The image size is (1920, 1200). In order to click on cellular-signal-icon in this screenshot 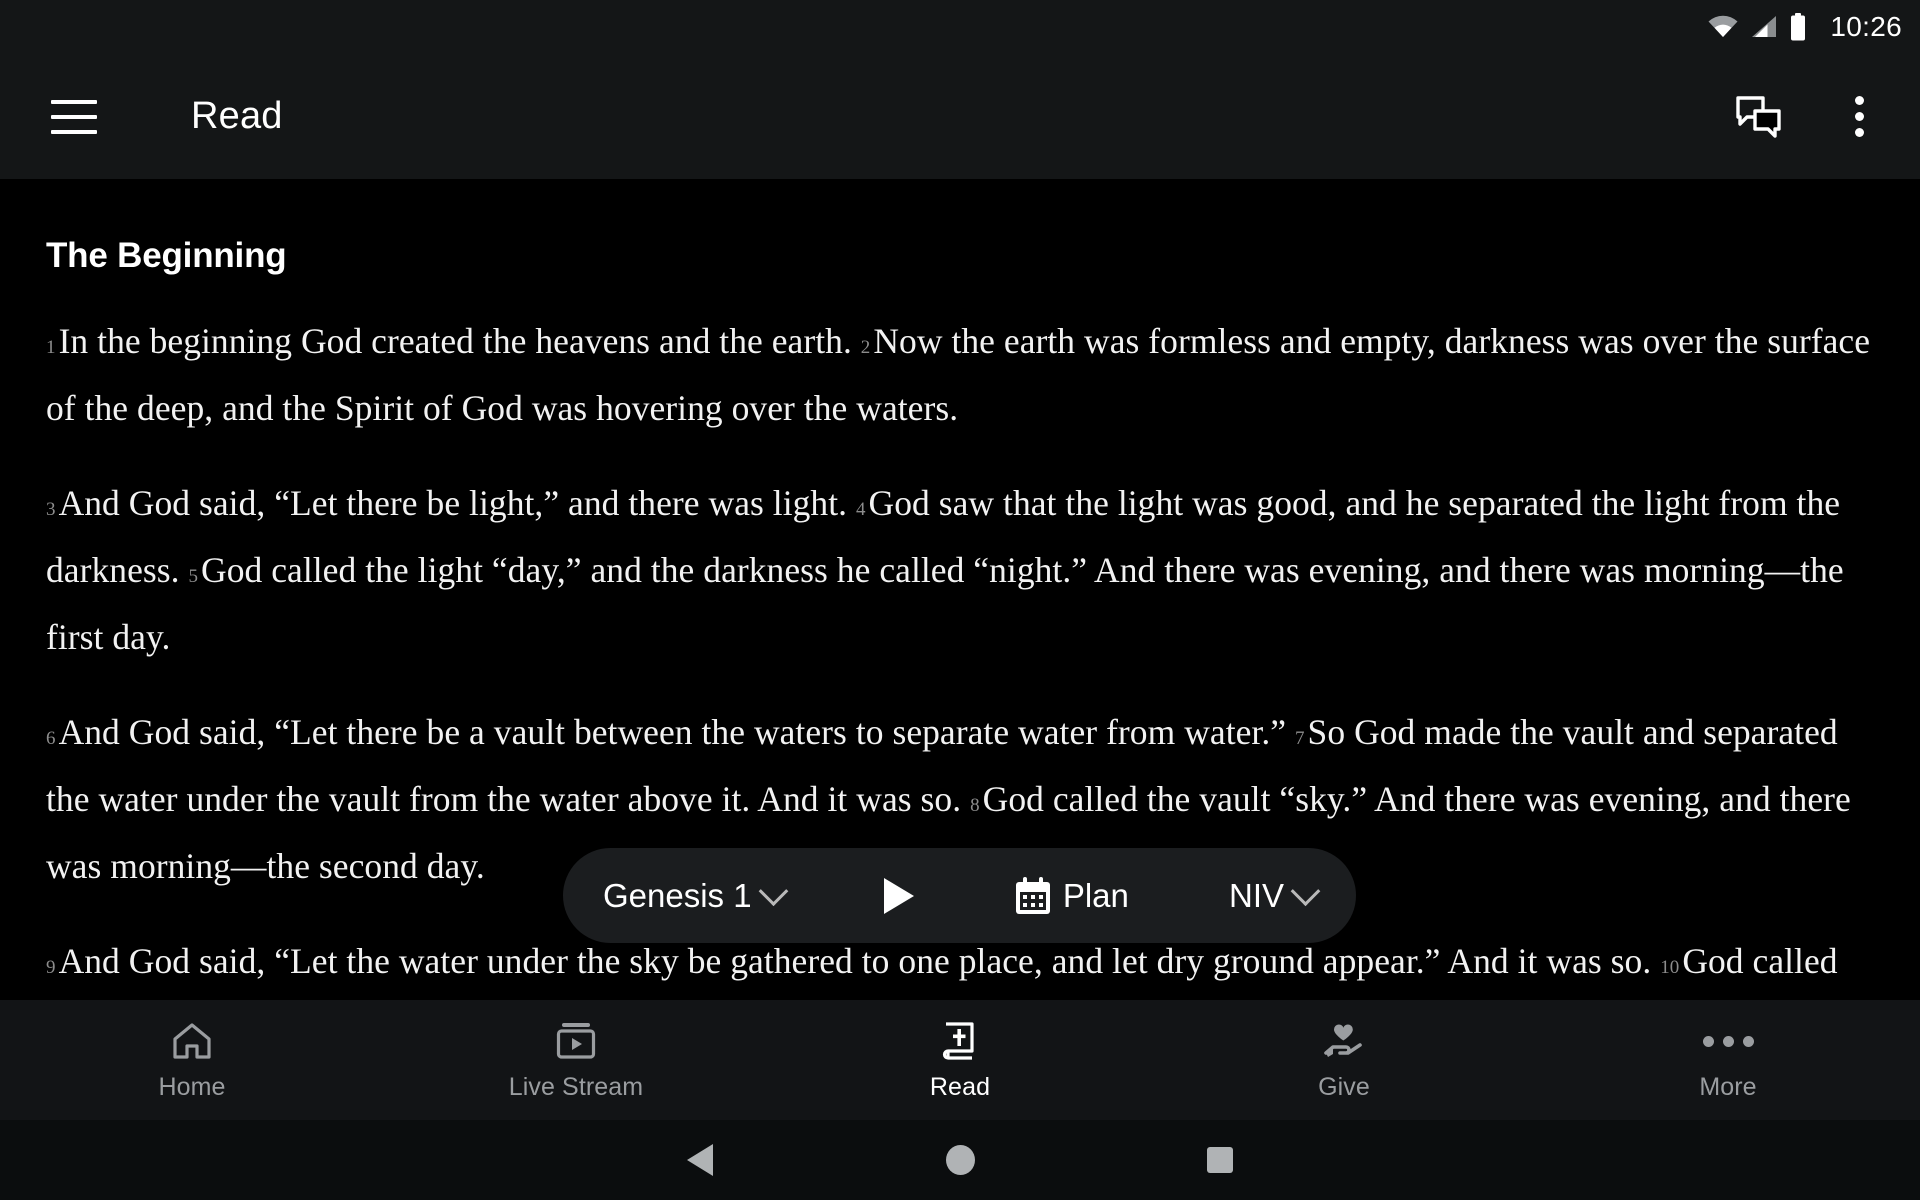, I will do `click(1764, 26)`.